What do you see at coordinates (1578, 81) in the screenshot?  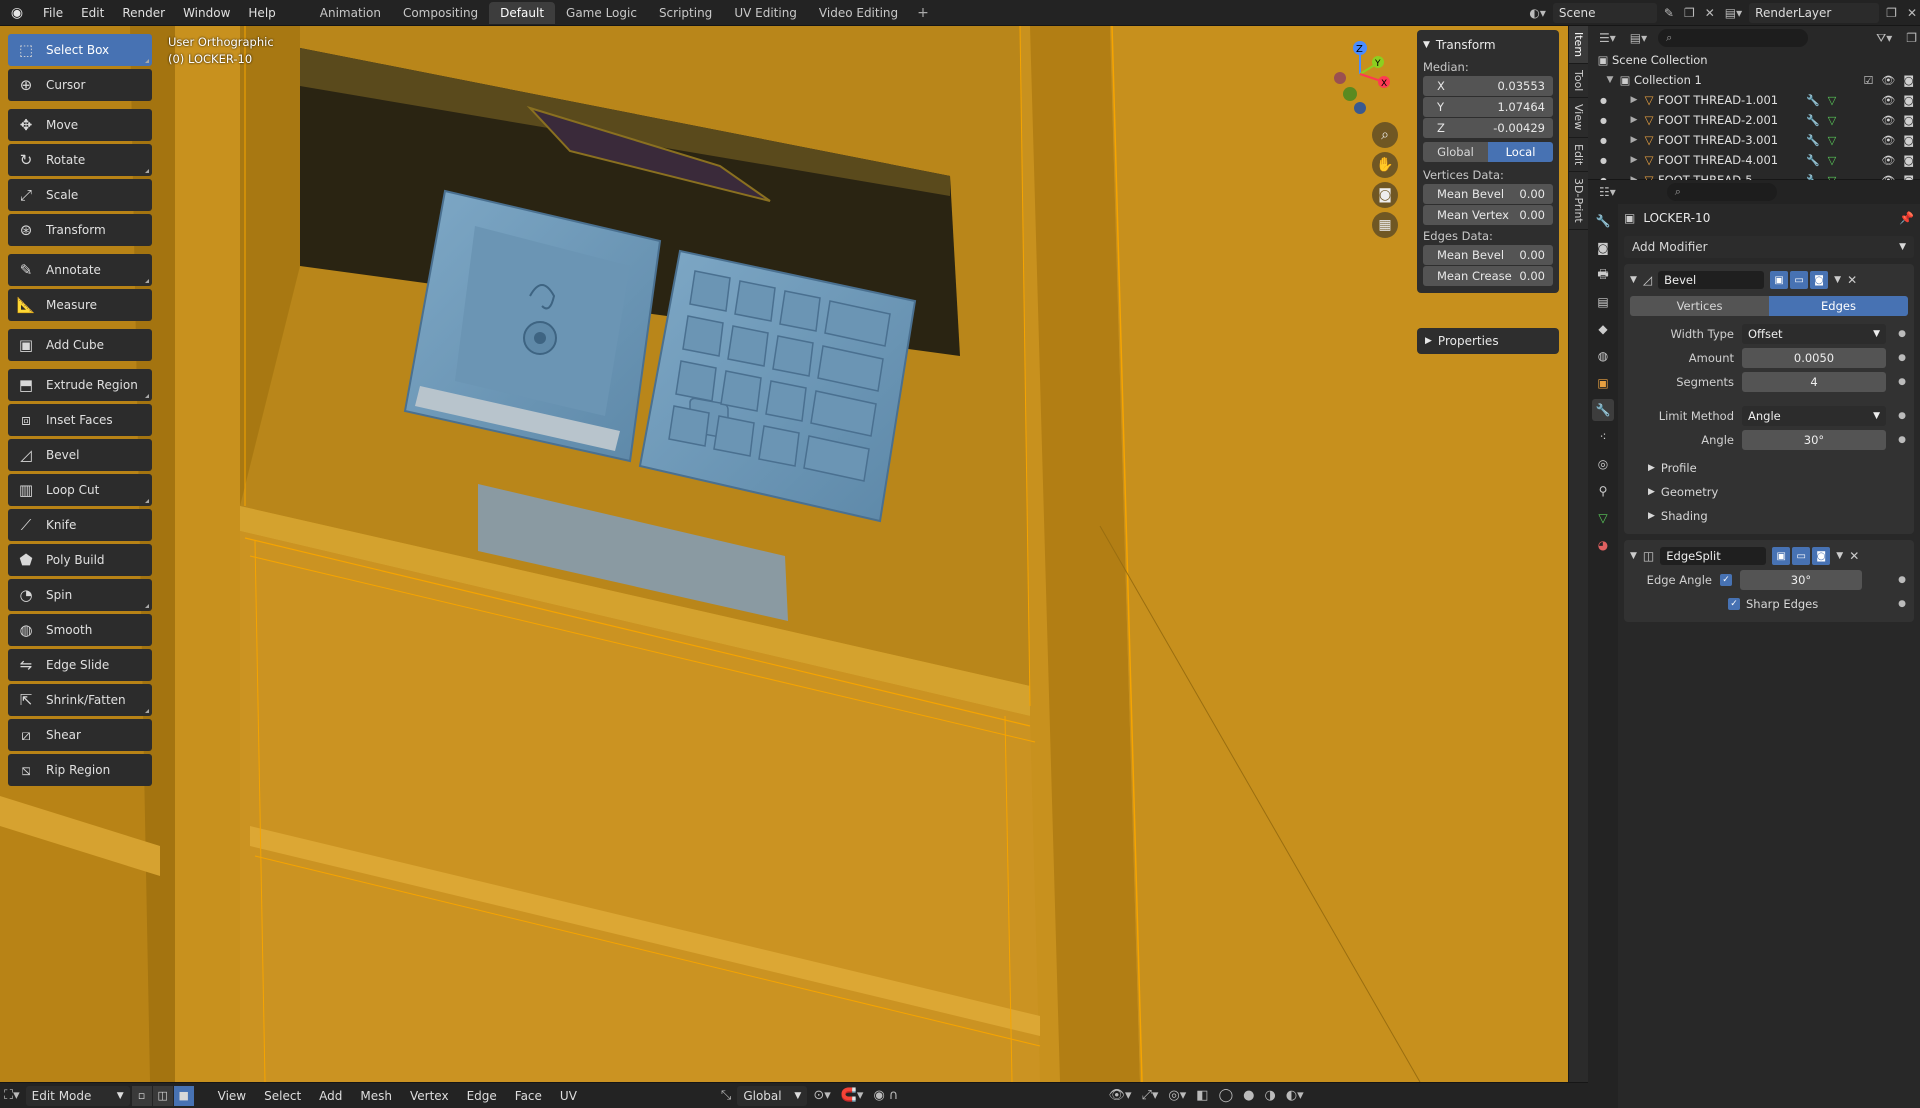 I see `sidebar-tab-tool: Tool` at bounding box center [1578, 81].